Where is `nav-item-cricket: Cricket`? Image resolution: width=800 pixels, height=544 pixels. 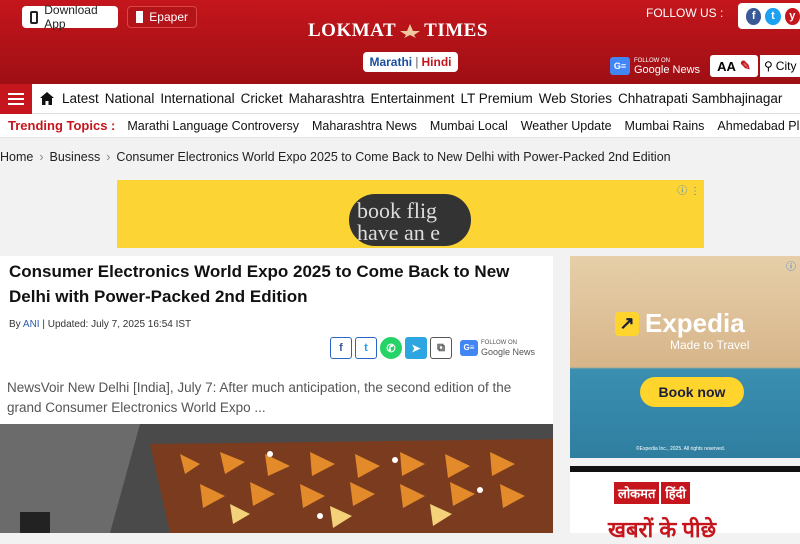
nav-item-cricket: Cricket is located at coordinates (265, 98).